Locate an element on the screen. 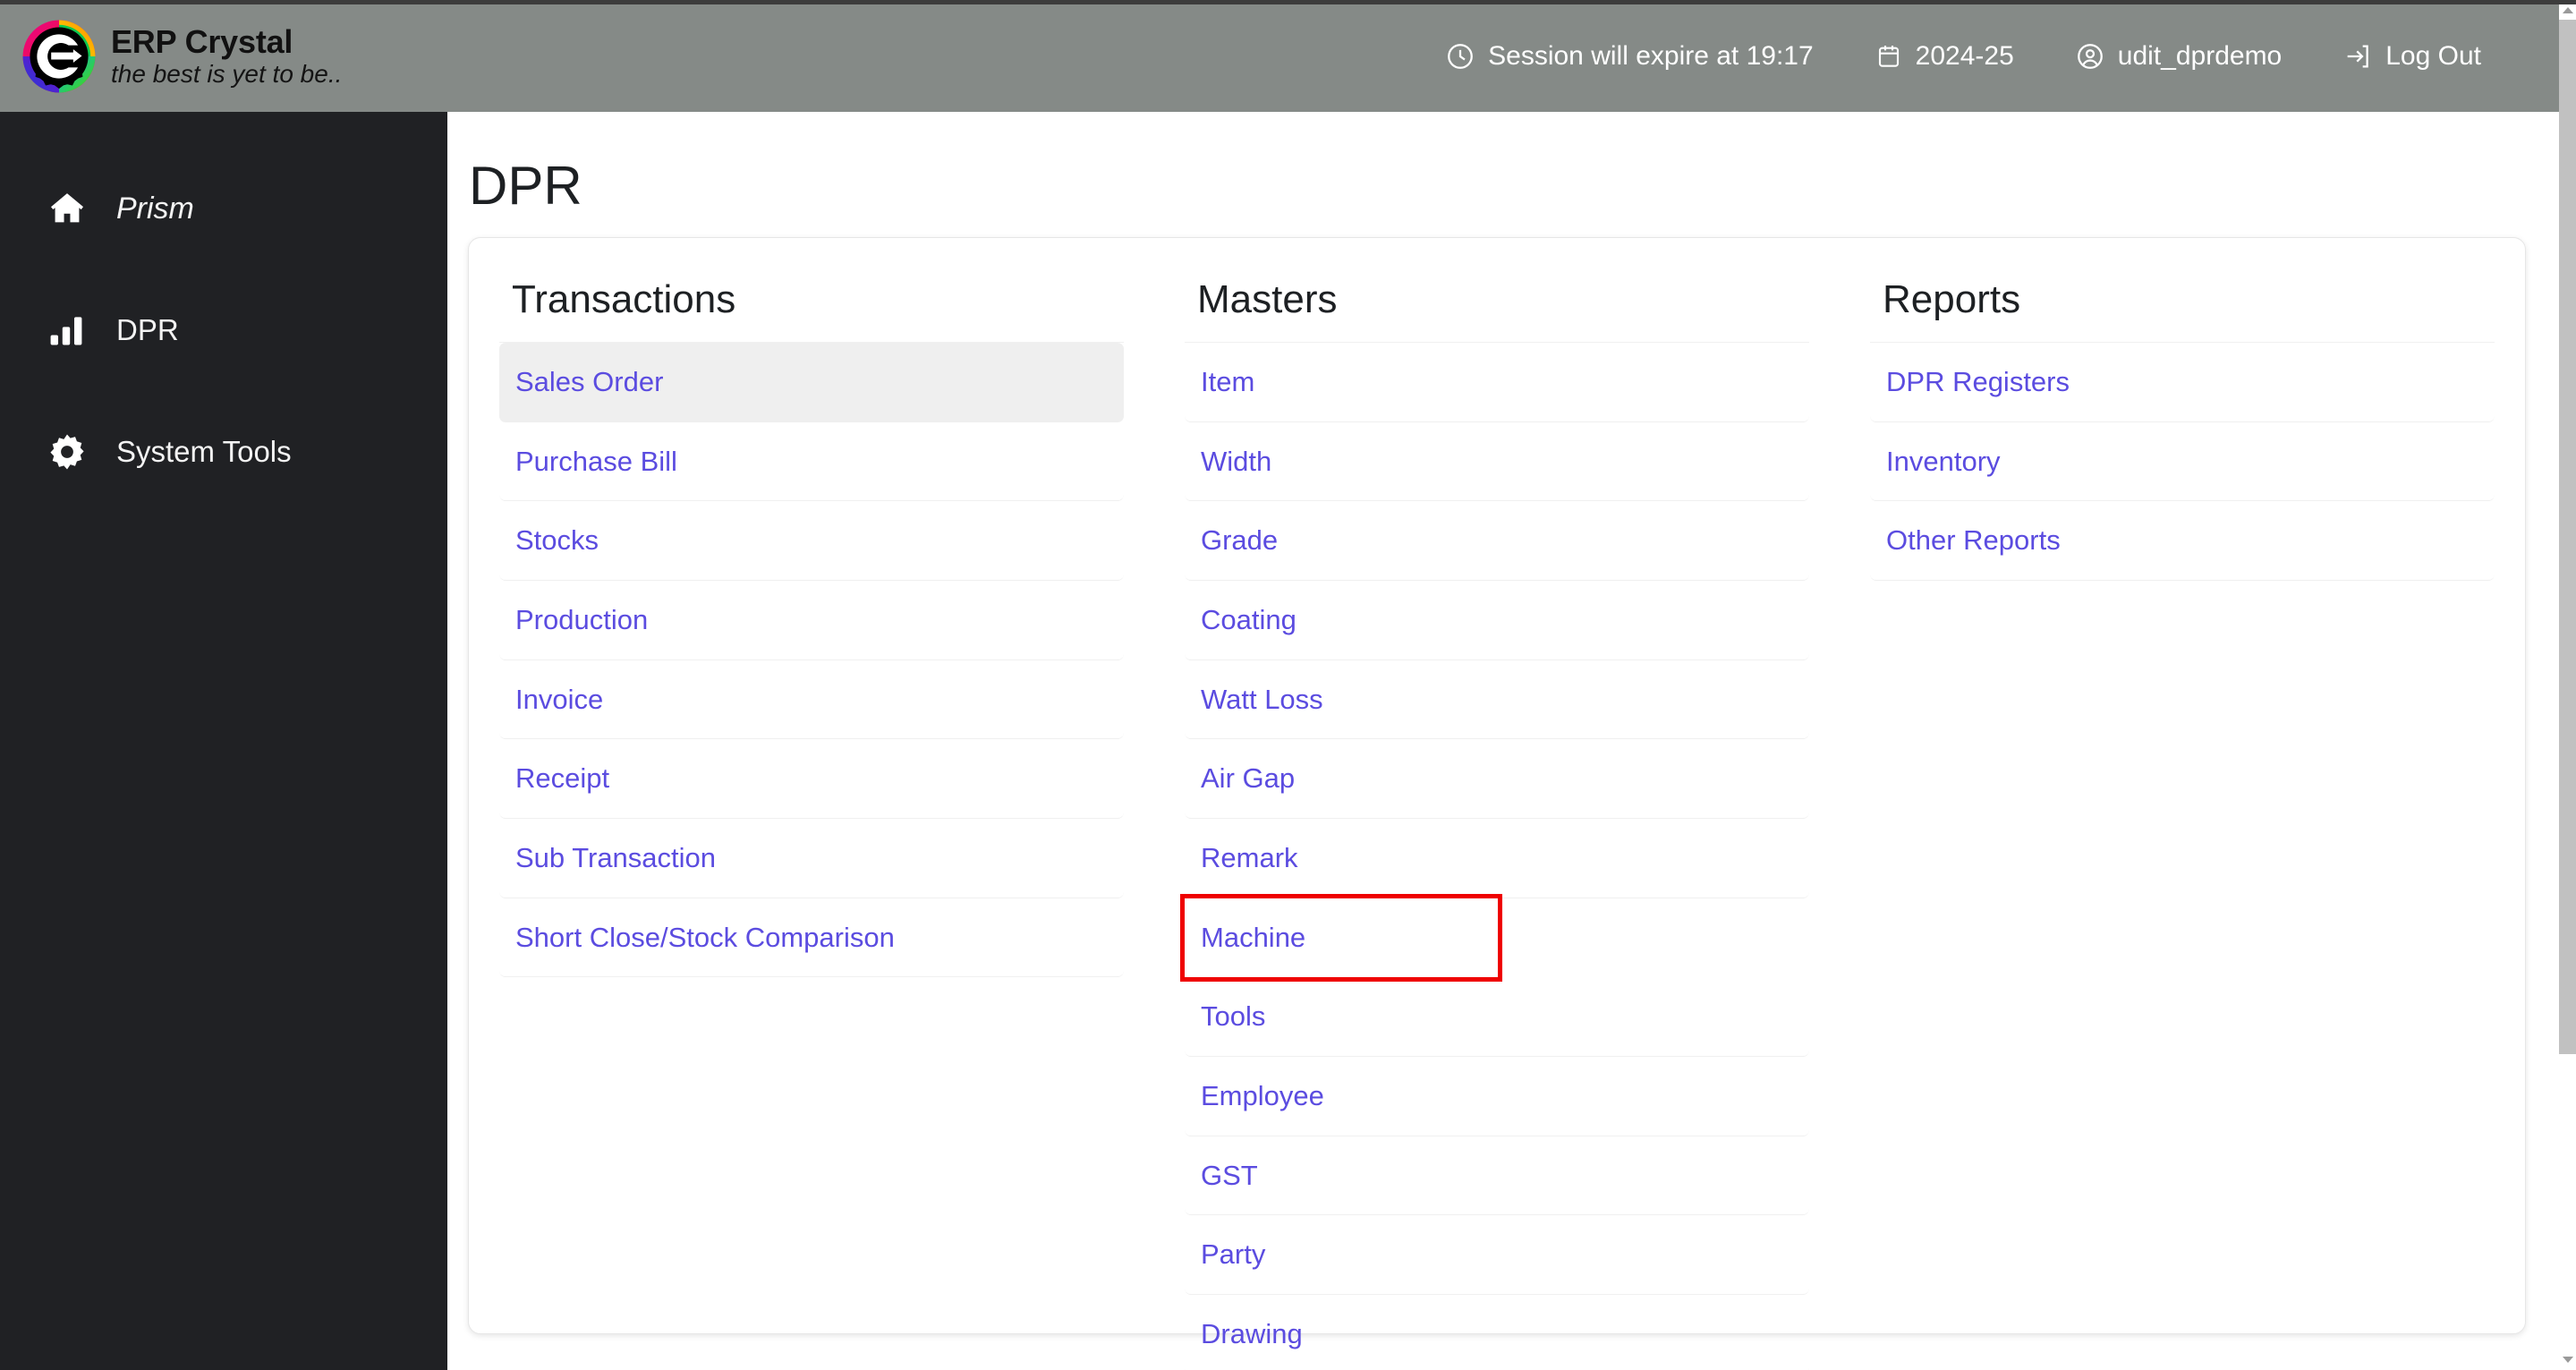 The image size is (2576, 1370). user-account-item: udit_dprdemo is located at coordinates (2178, 56).